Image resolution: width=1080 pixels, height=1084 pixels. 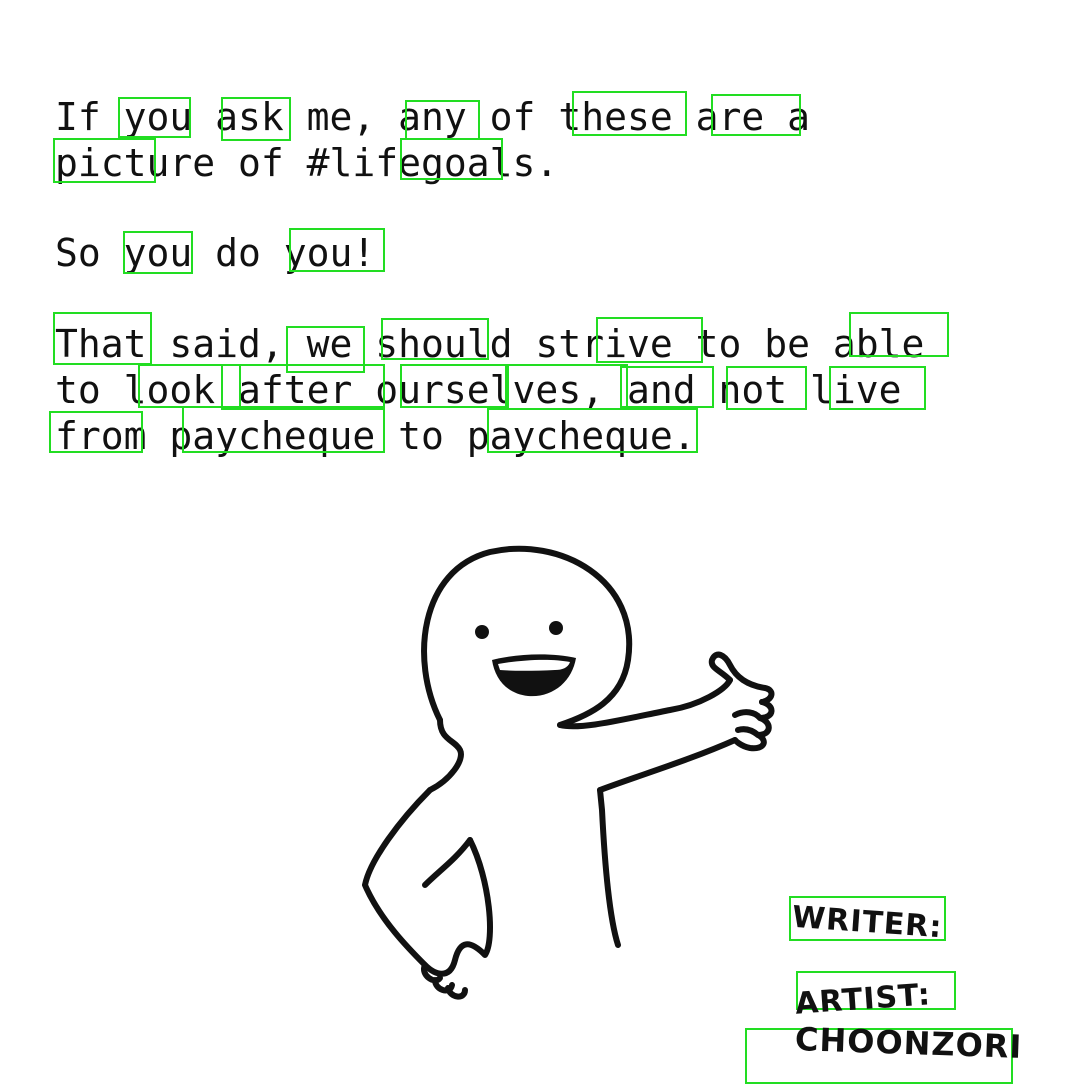 What do you see at coordinates (645, 703) in the screenshot?
I see `body-right` at bounding box center [645, 703].